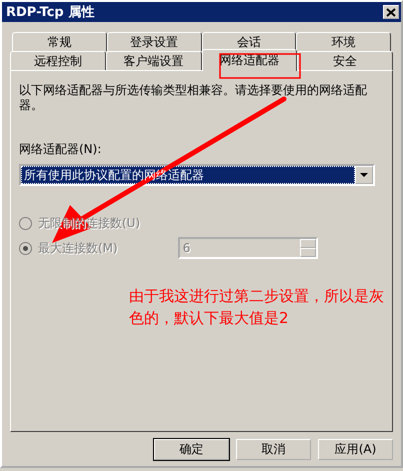 This screenshot has height=471, width=403. What do you see at coordinates (193, 98) in the screenshot?
I see `description-text: 以下网络适配器与所选传输类型相兼容。请选择要使用的网络适配器。` at bounding box center [193, 98].